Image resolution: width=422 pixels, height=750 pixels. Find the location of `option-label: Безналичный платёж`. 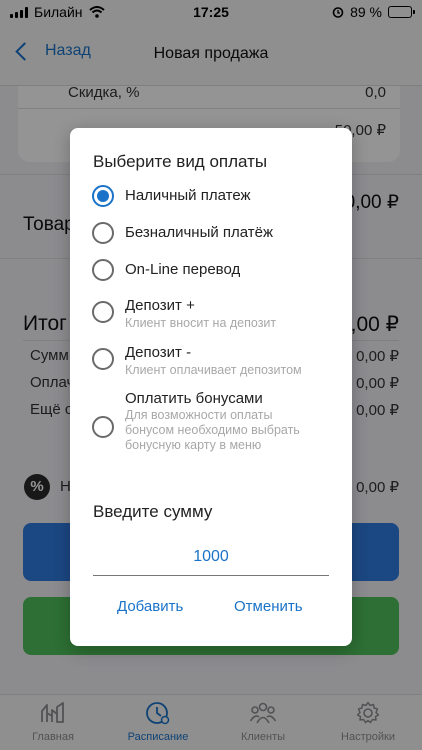

option-label: Безналичный платёж is located at coordinates (199, 232).